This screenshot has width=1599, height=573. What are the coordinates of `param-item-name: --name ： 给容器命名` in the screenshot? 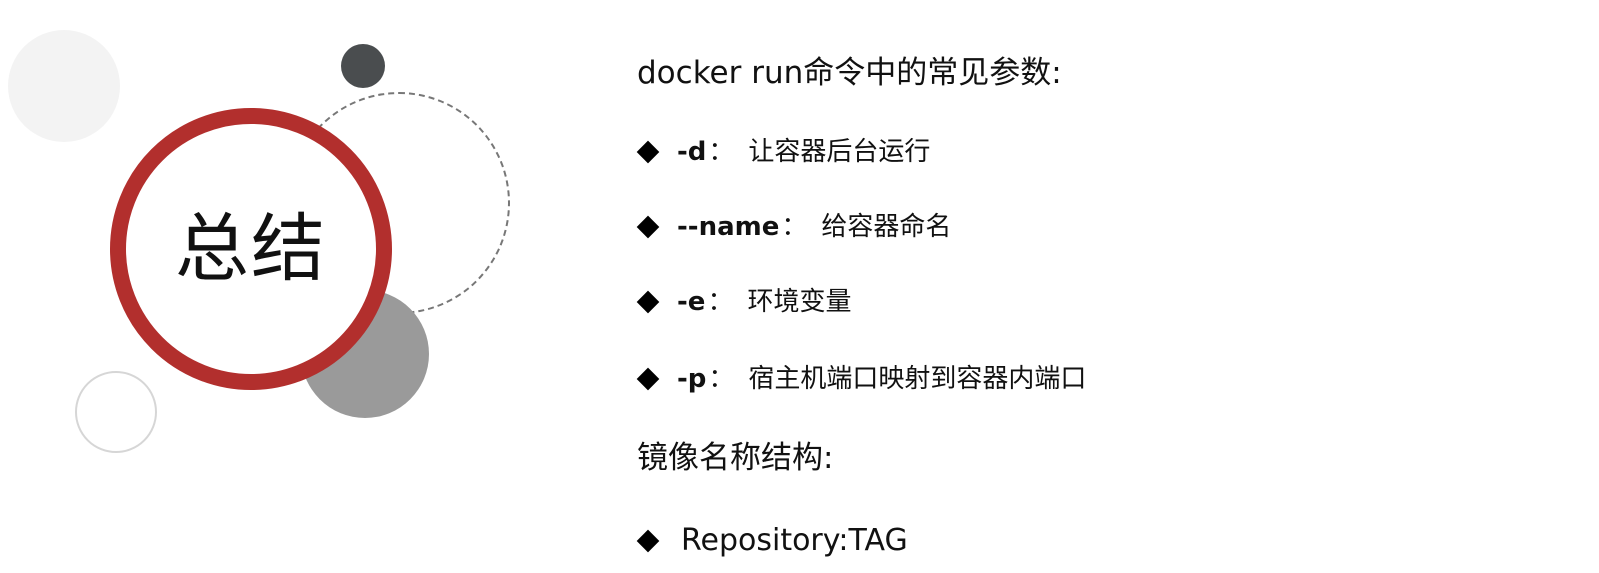 It's located at (794, 227).